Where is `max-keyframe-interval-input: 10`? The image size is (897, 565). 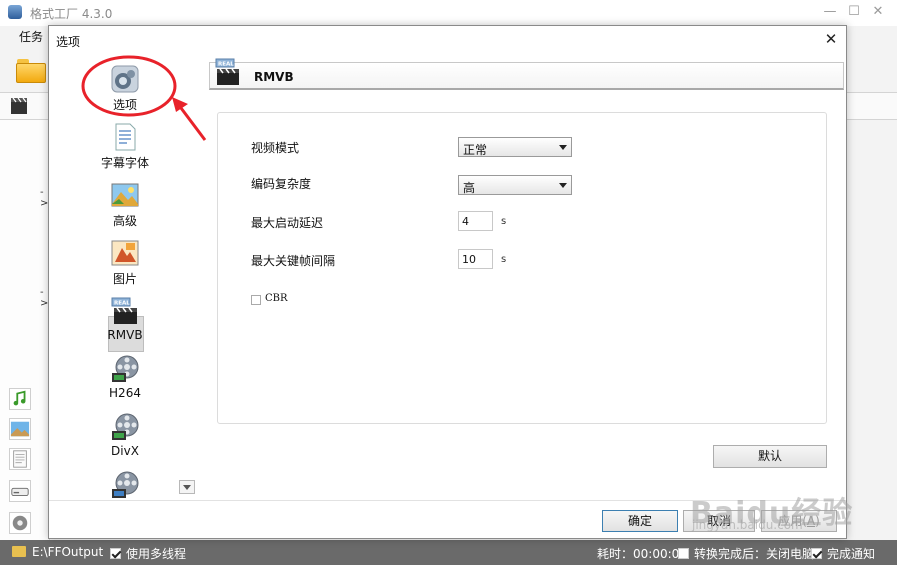 max-keyframe-interval-input: 10 is located at coordinates (475, 259).